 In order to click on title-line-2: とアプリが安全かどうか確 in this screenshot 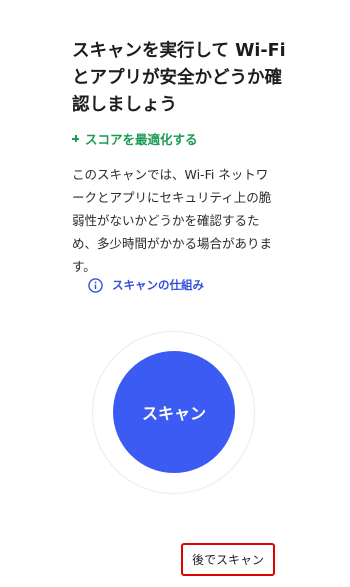, I will do `click(177, 78)`.